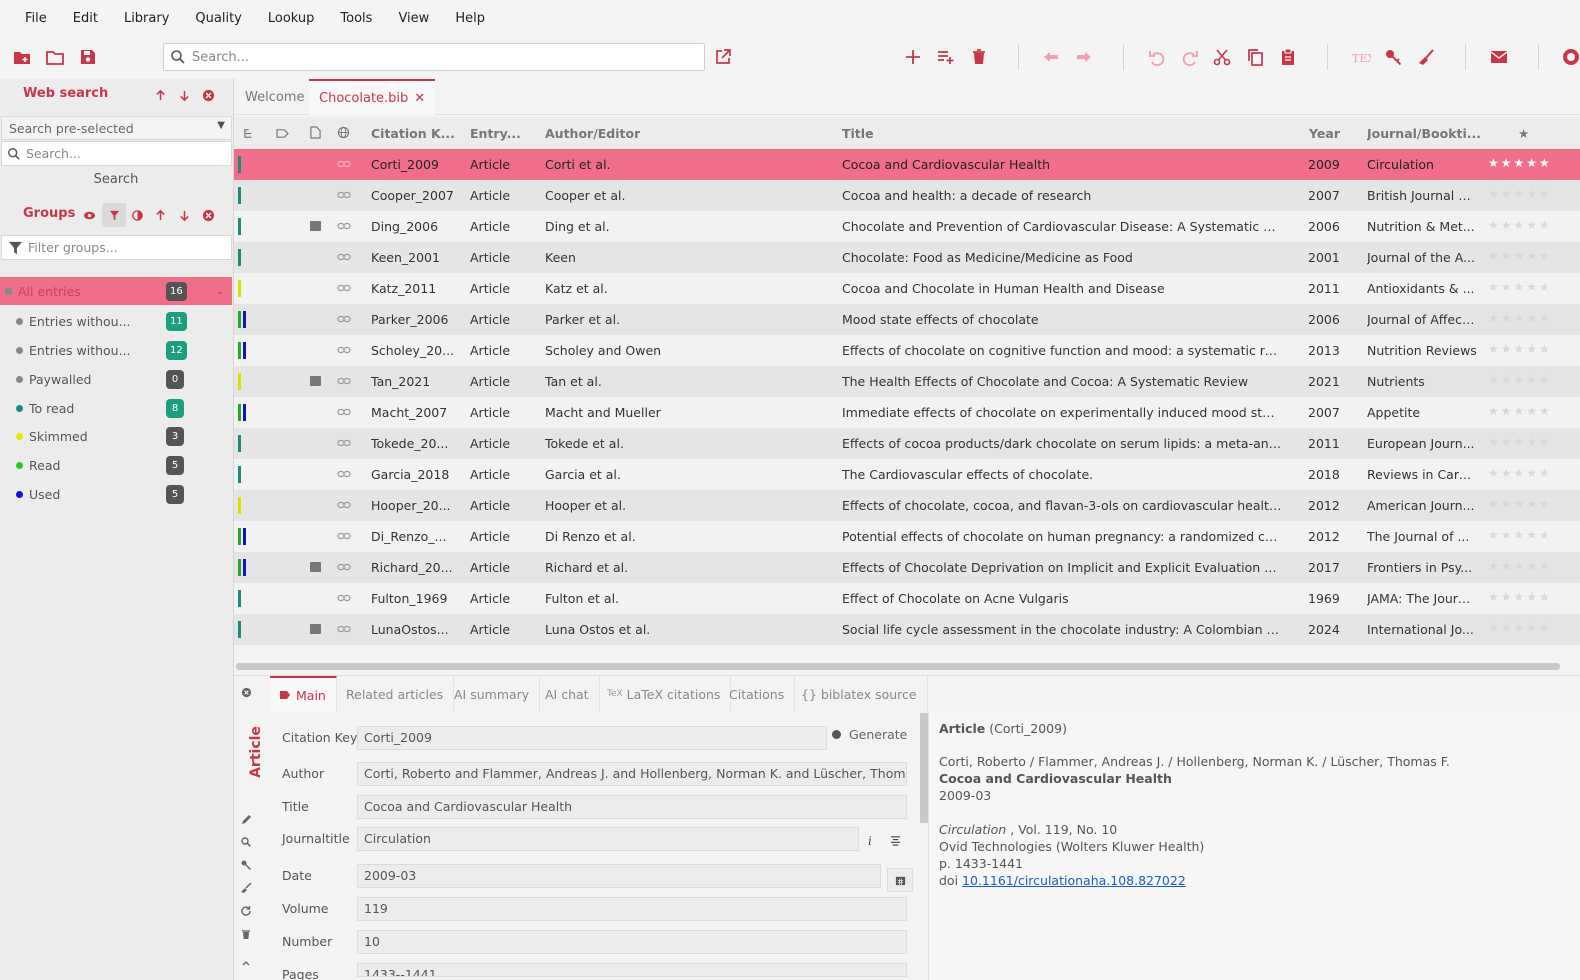 This screenshot has height=980, width=1580. What do you see at coordinates (123, 247) in the screenshot?
I see `filter-groups-input` at bounding box center [123, 247].